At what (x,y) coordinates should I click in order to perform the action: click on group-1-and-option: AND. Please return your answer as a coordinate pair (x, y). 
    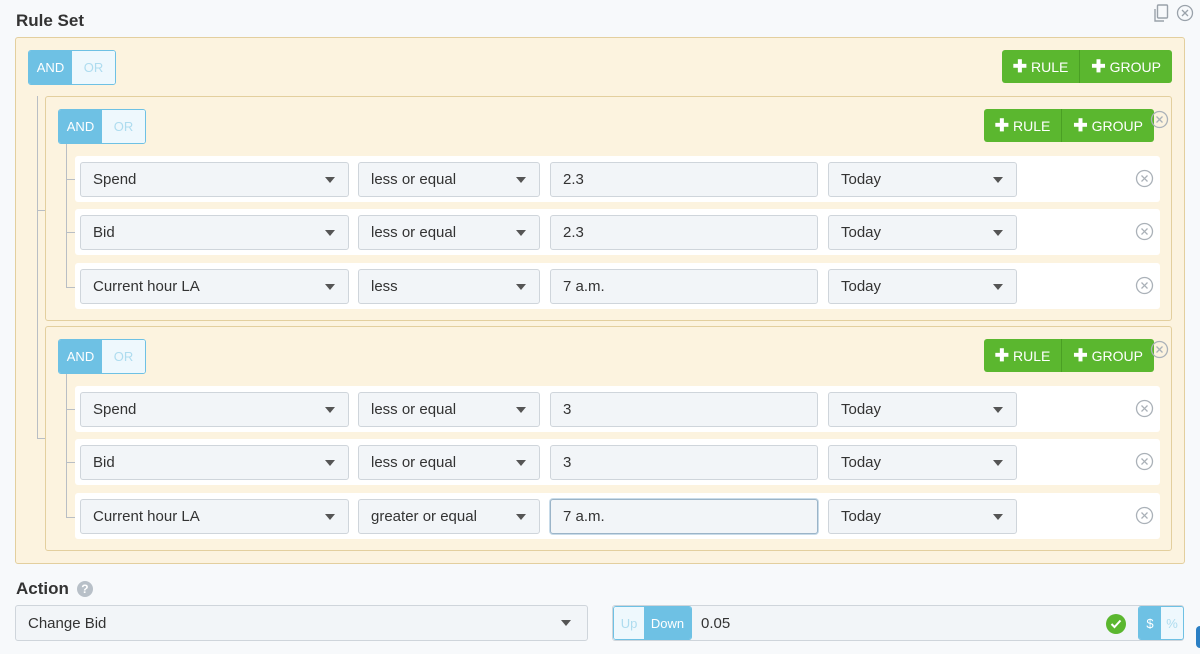
    Looking at the image, I should click on (80, 126).